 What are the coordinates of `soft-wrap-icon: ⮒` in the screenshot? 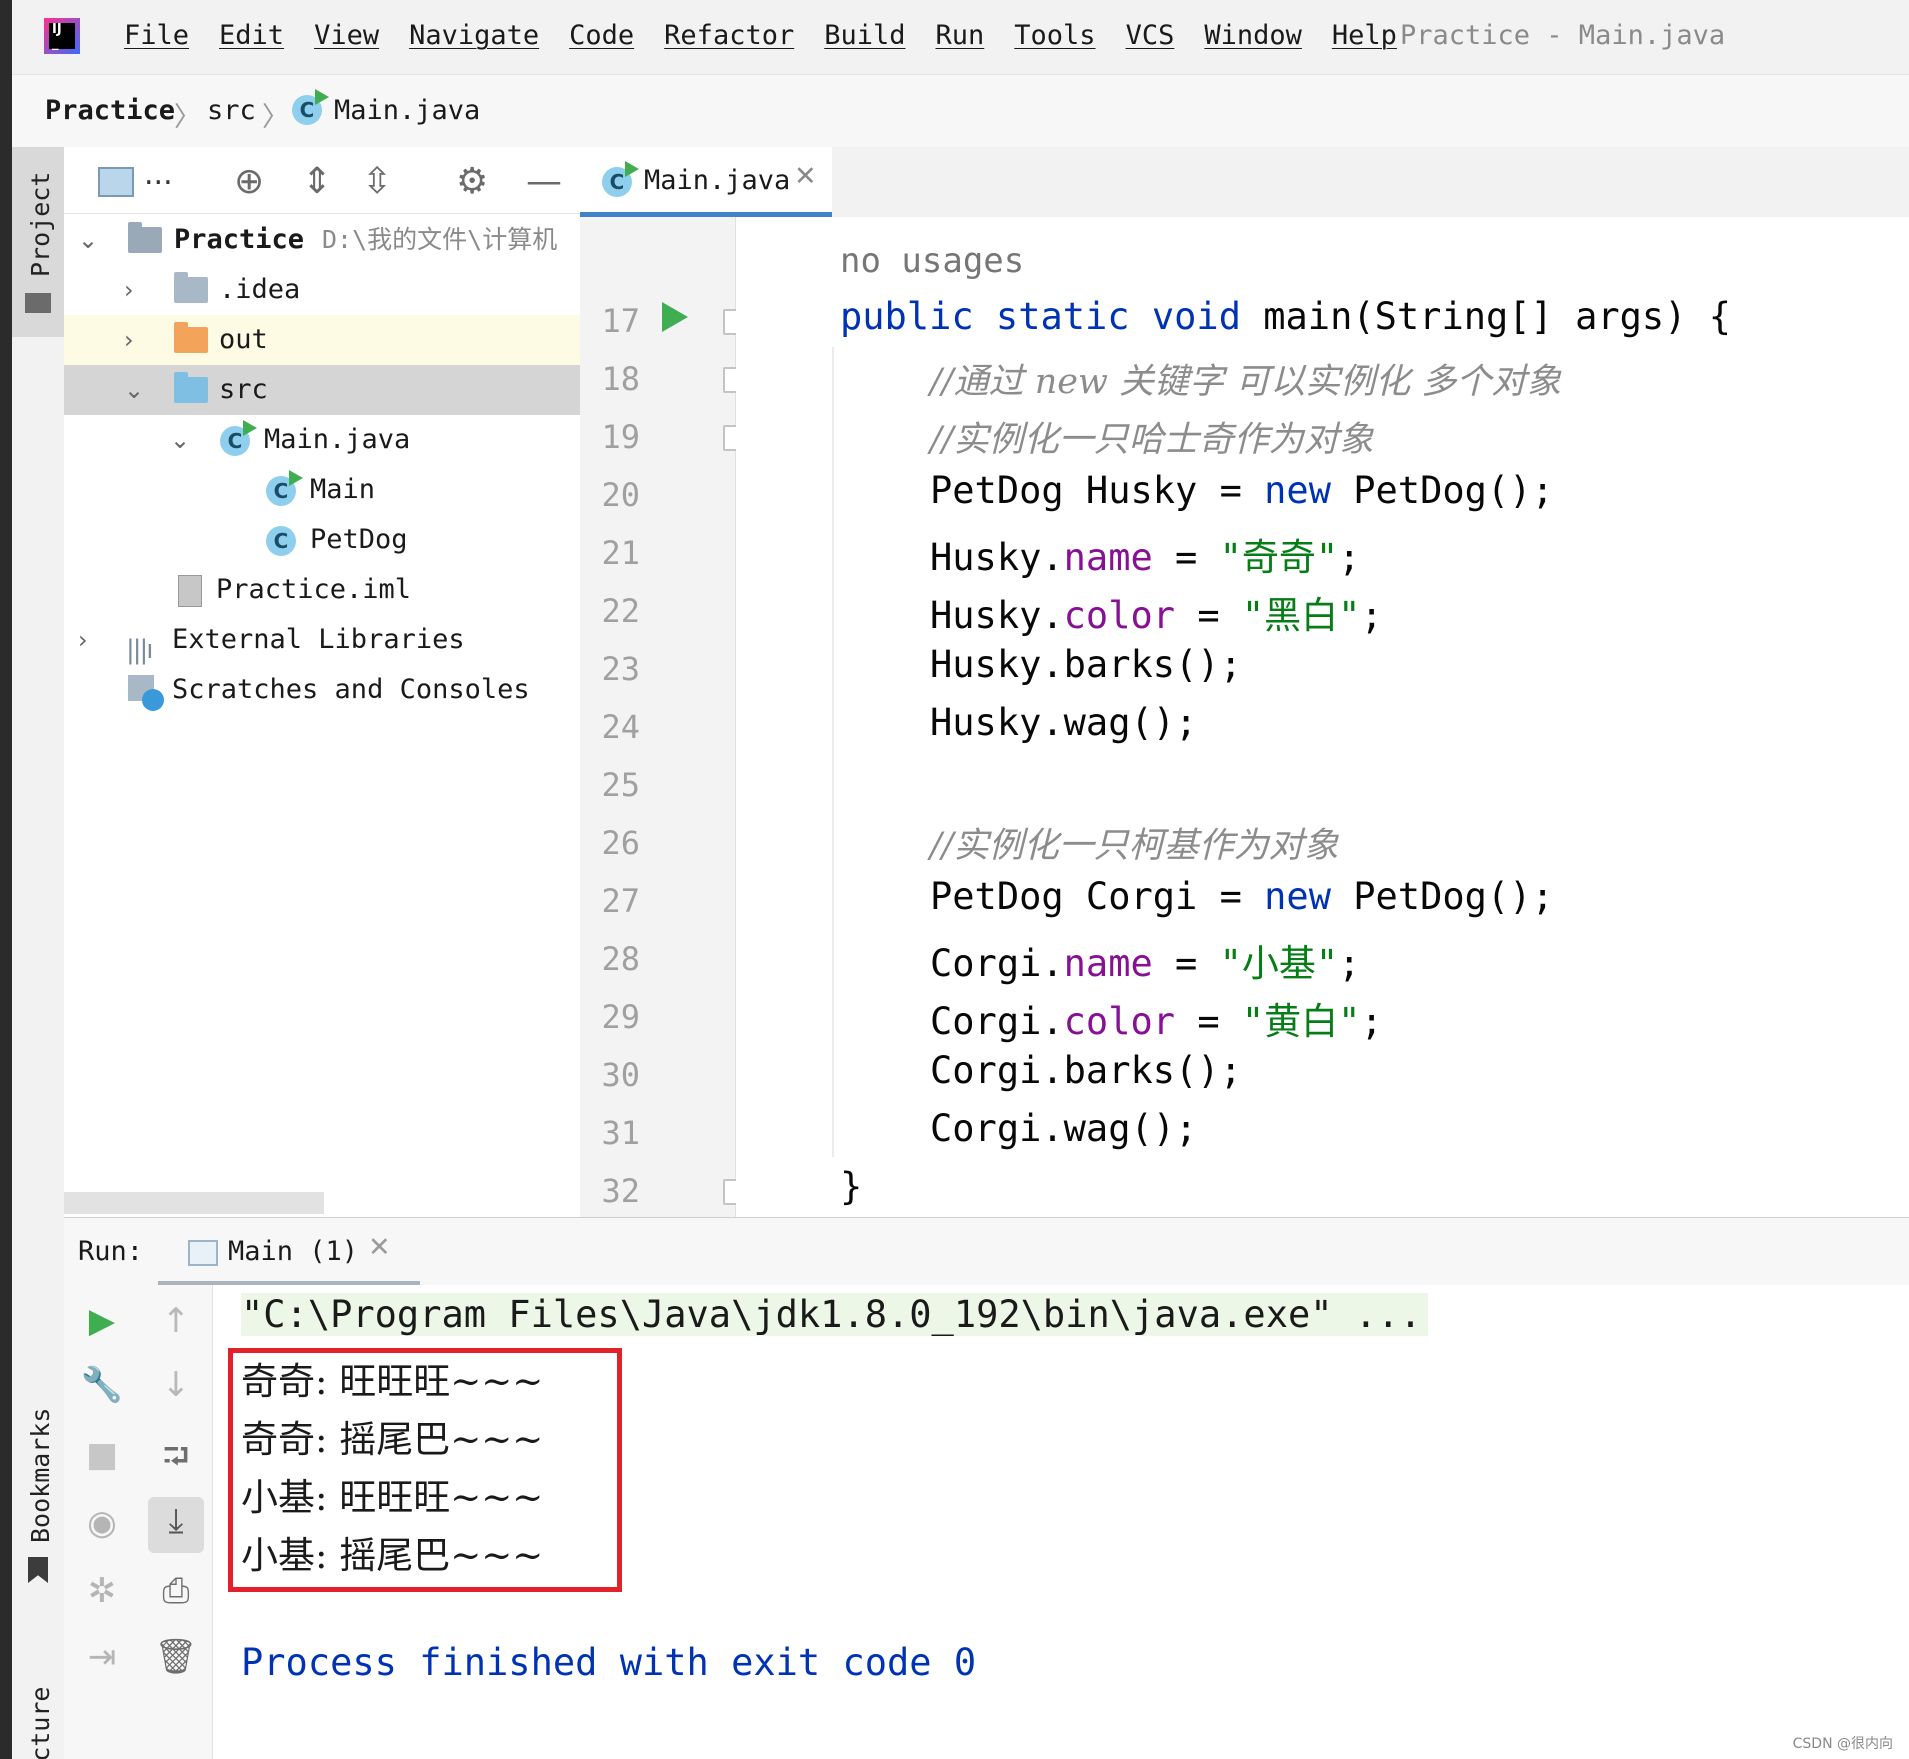 It's located at (176, 1461).